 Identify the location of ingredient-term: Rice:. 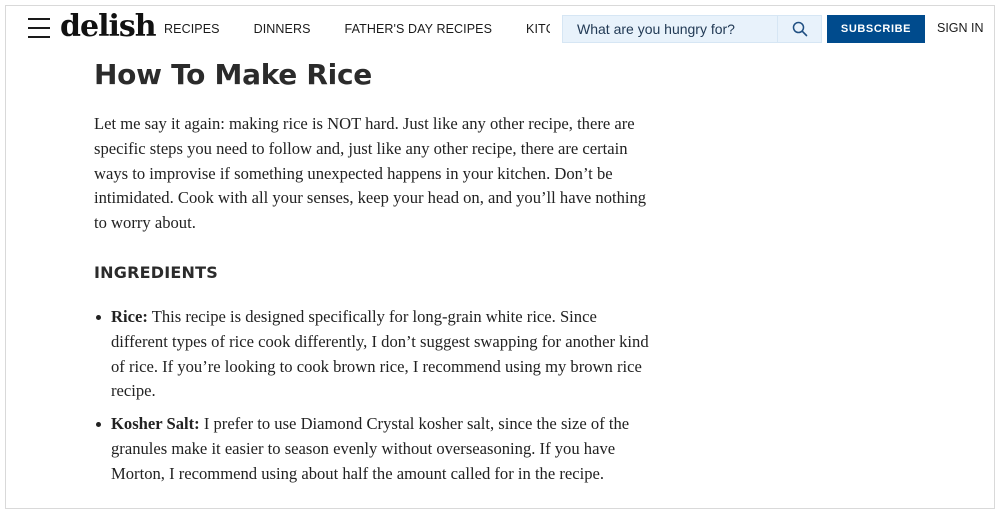
(129, 316).